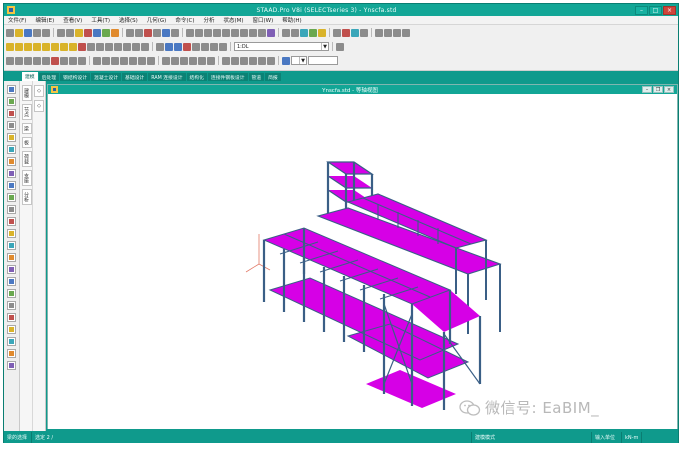 This screenshot has width=686, height=451. Describe the element at coordinates (208, 32) in the screenshot. I see `view-left-icon` at that location.